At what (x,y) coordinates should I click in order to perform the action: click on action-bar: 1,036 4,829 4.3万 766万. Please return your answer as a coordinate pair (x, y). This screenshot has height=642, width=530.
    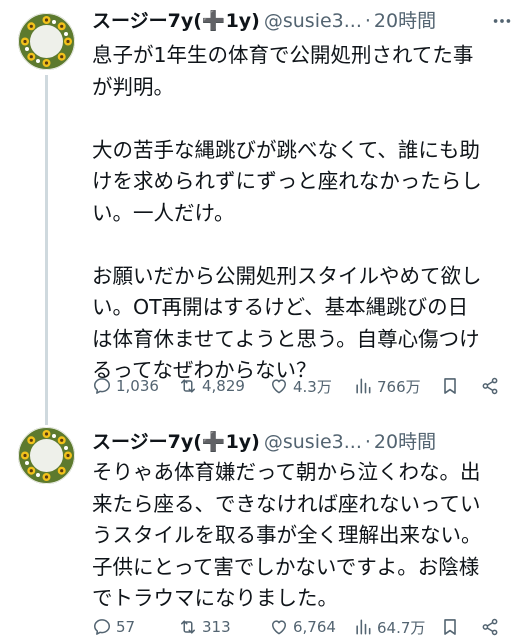
    Looking at the image, I should click on (304, 386).